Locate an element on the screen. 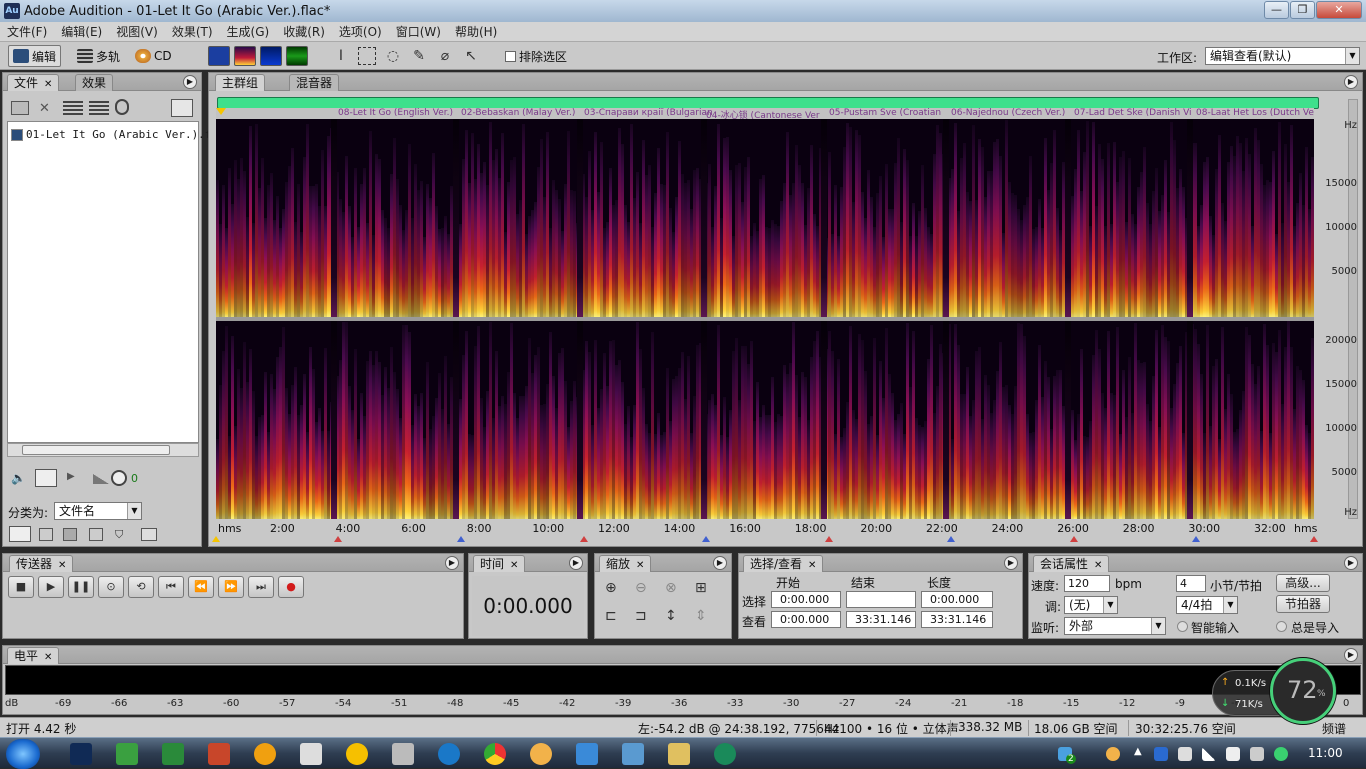 The width and height of the screenshot is (1366, 769). menu-help: 帮助(H) is located at coordinates (476, 31).